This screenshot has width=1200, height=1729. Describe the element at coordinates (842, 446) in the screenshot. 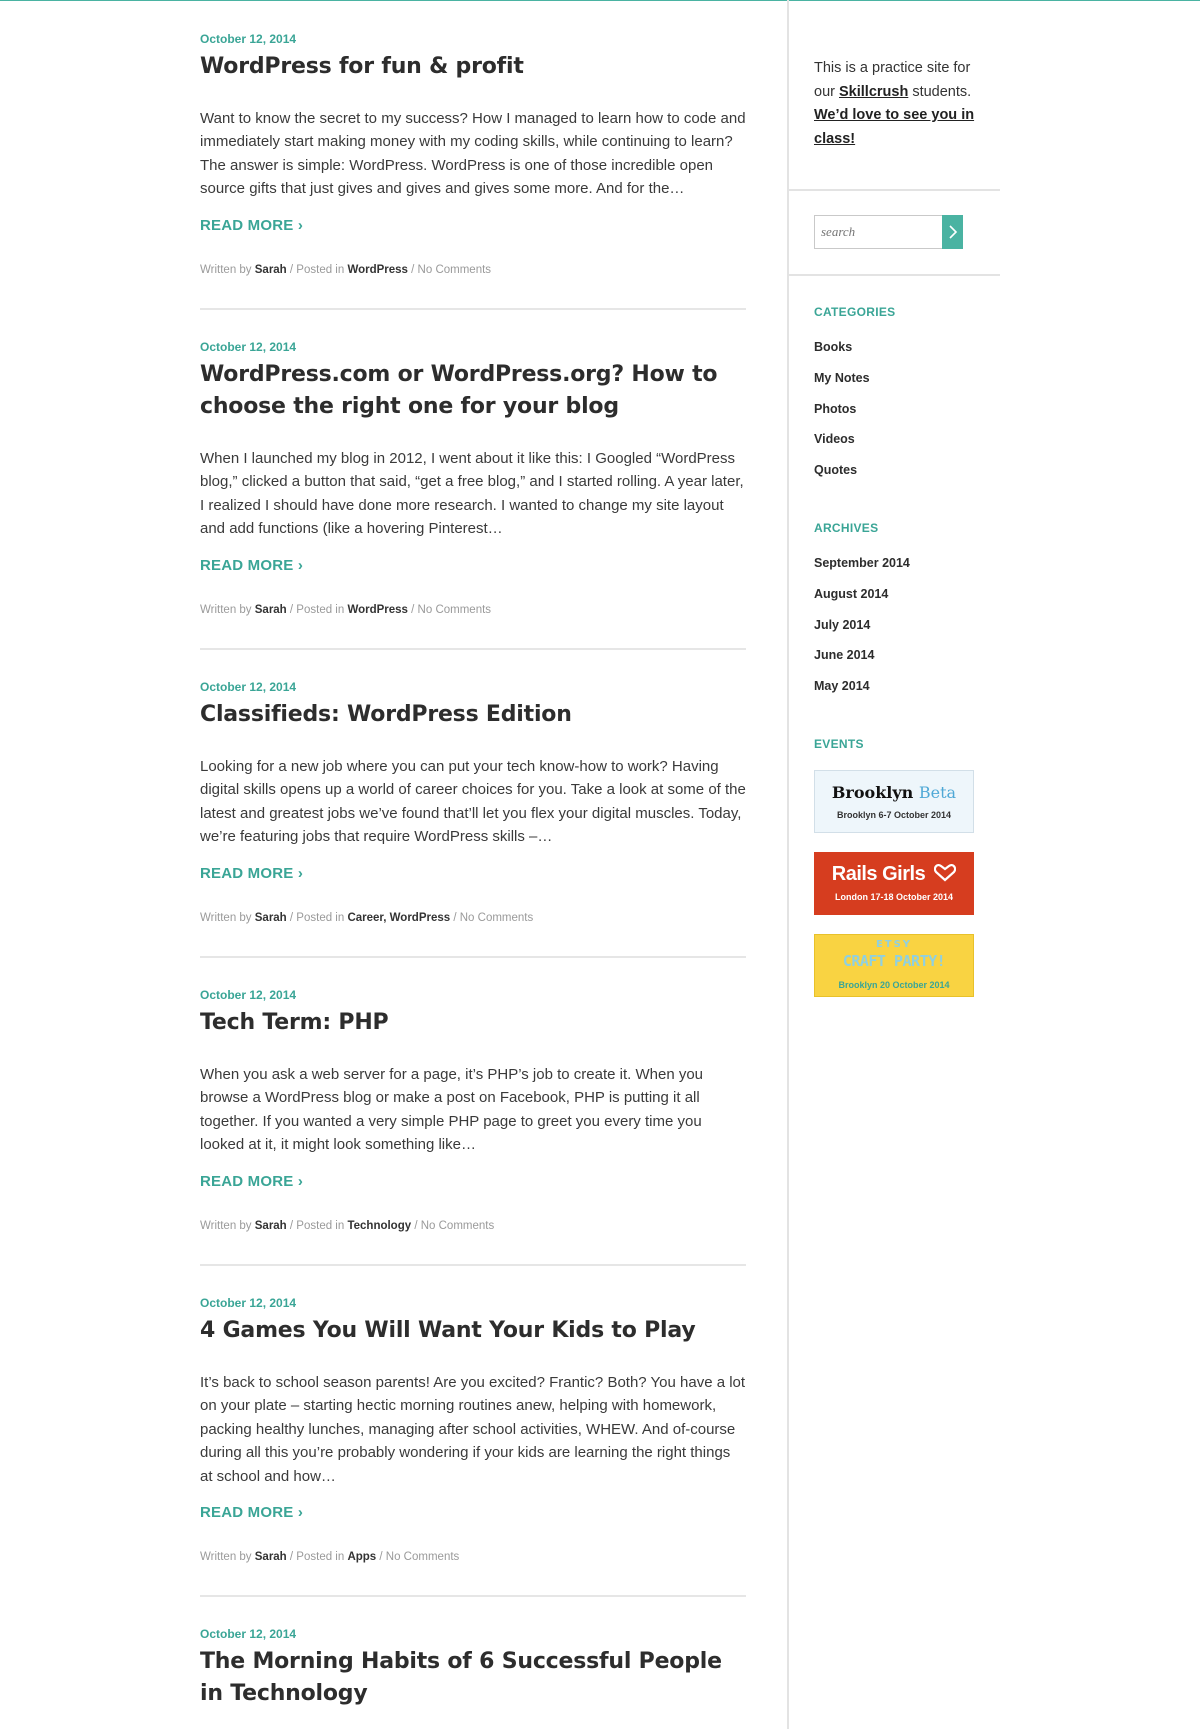

I see `category-item: Videos` at that location.